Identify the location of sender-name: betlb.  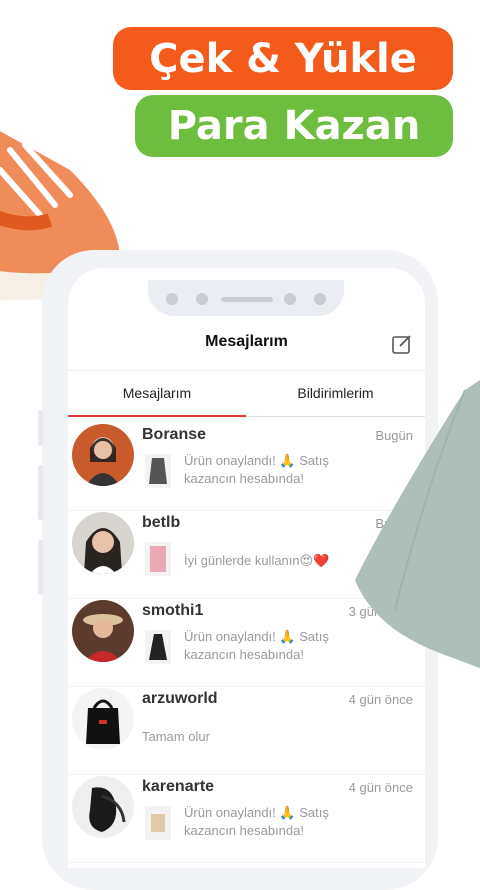
(161, 522).